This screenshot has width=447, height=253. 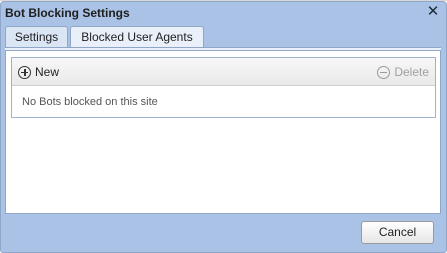 I want to click on minus-circle-icon, so click(x=384, y=72).